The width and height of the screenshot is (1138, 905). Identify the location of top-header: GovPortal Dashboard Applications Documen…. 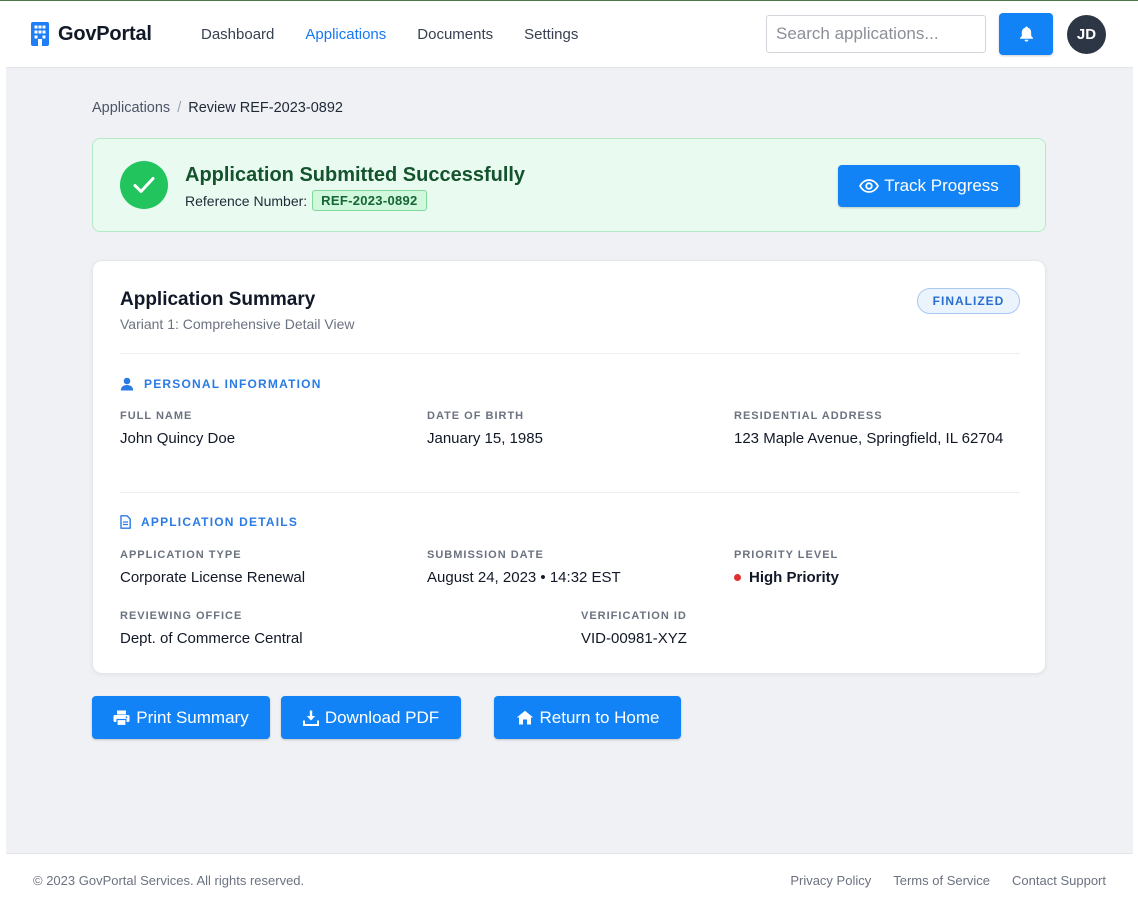
(569, 34).